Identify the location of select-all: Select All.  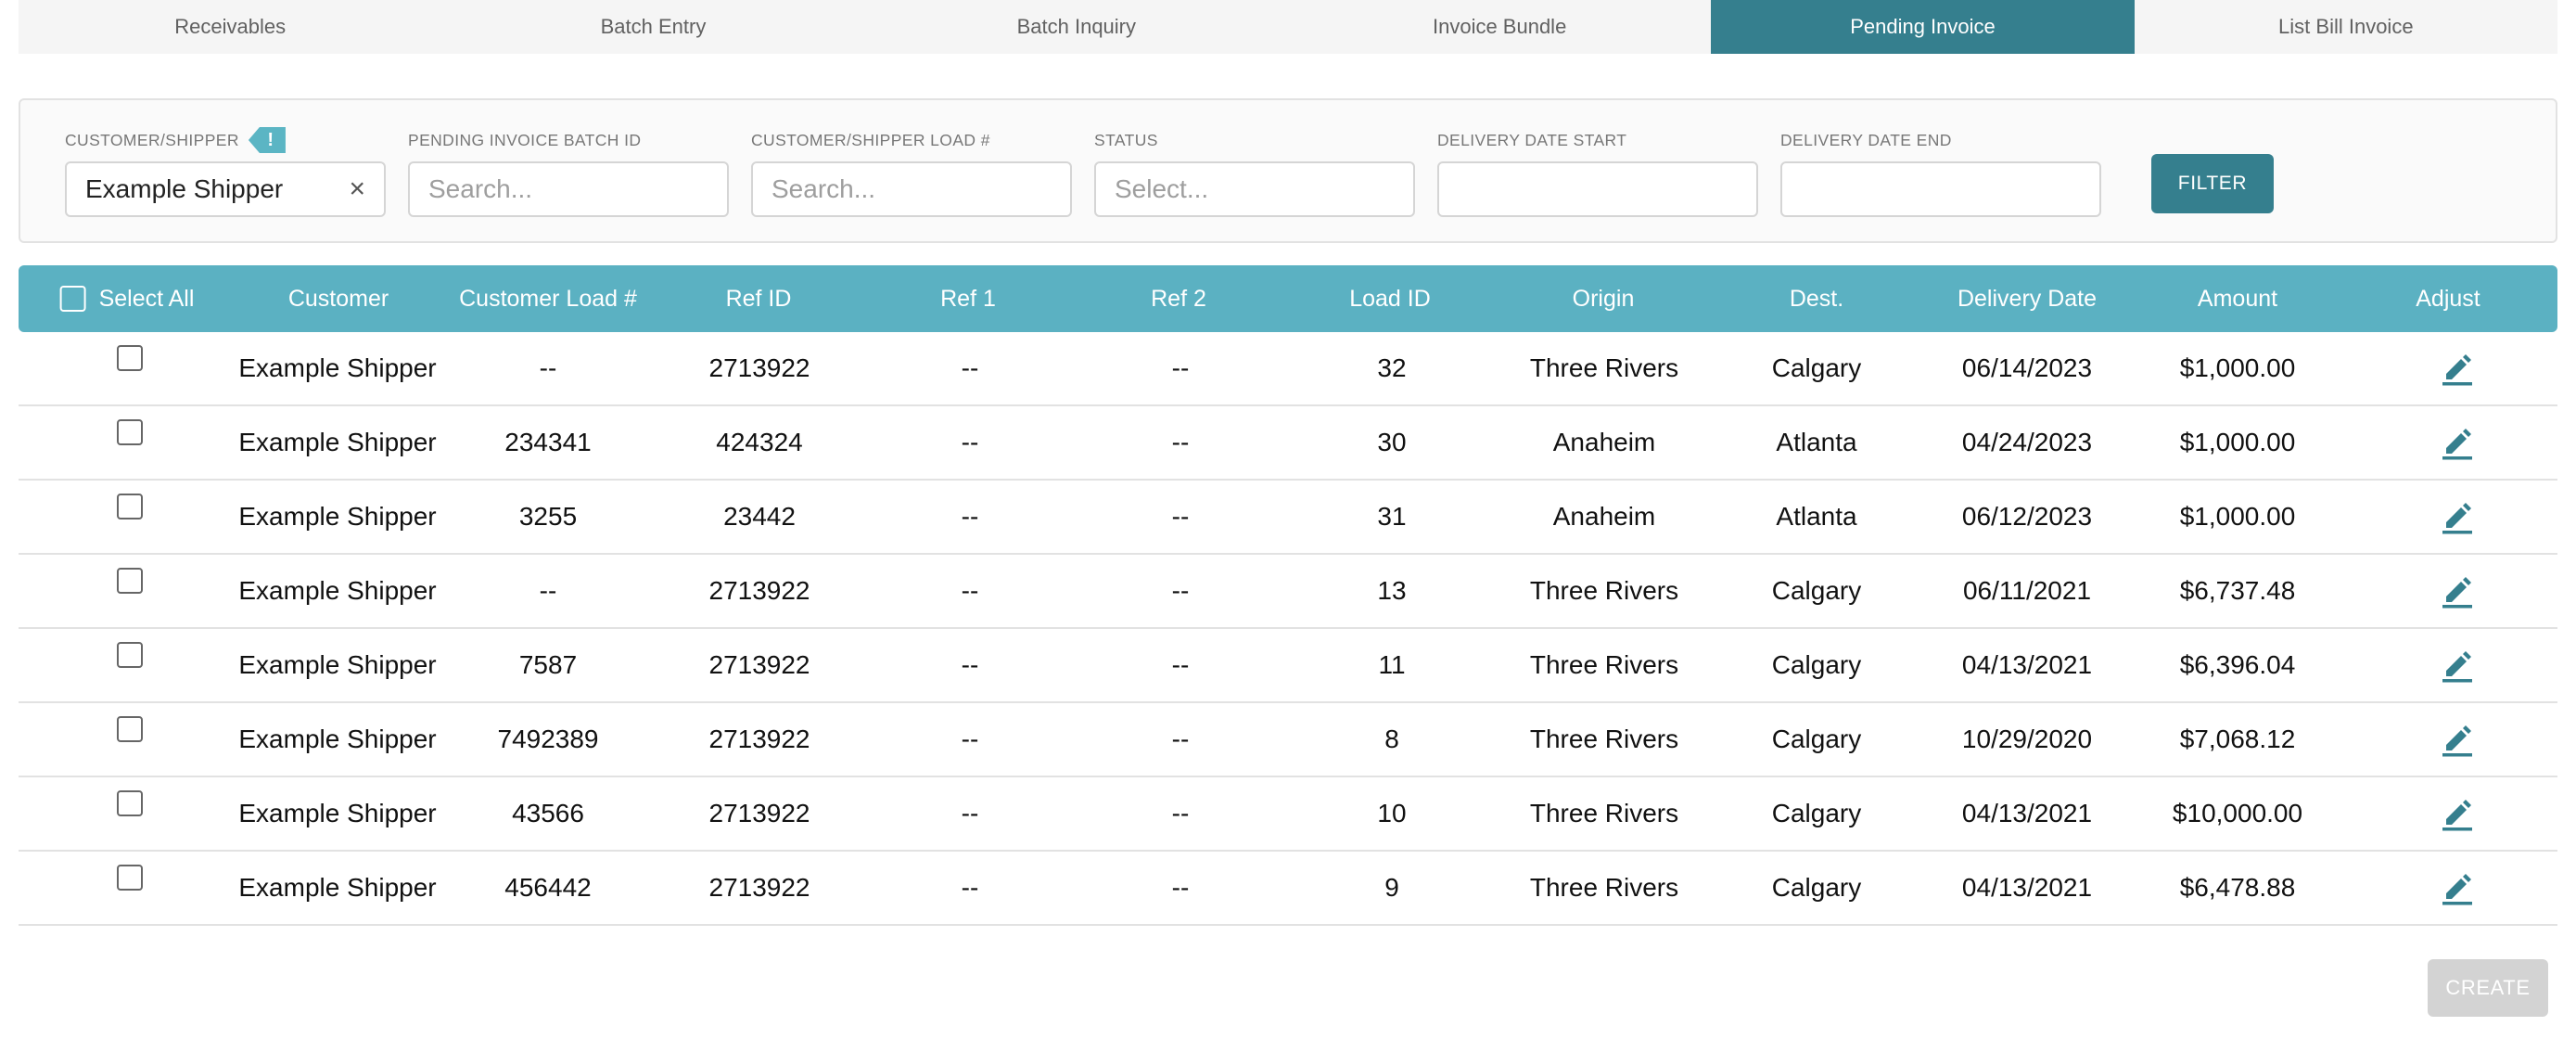
(126, 298).